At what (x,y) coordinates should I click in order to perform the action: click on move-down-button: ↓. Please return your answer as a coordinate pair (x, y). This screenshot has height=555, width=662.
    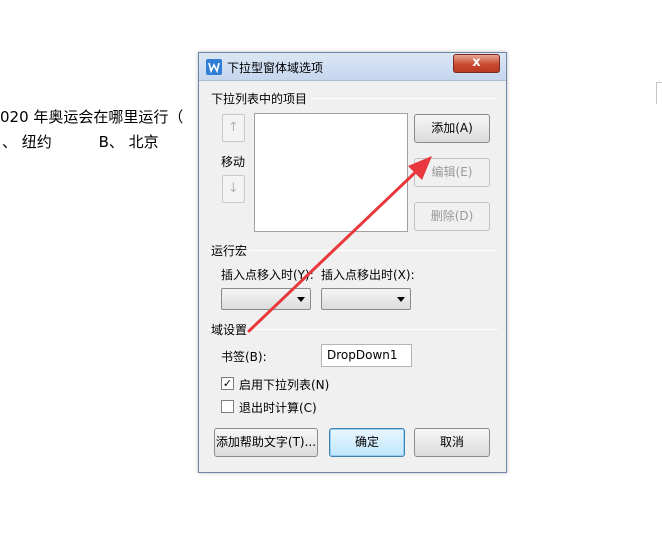
    Looking at the image, I should click on (233, 189).